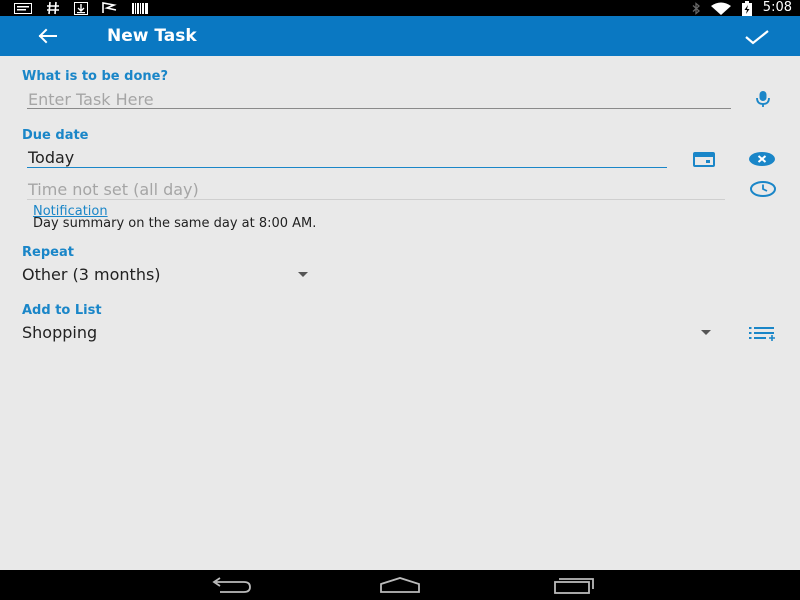 The image size is (800, 600). Describe the element at coordinates (347, 167) in the screenshot. I see `due-date-underline` at that location.